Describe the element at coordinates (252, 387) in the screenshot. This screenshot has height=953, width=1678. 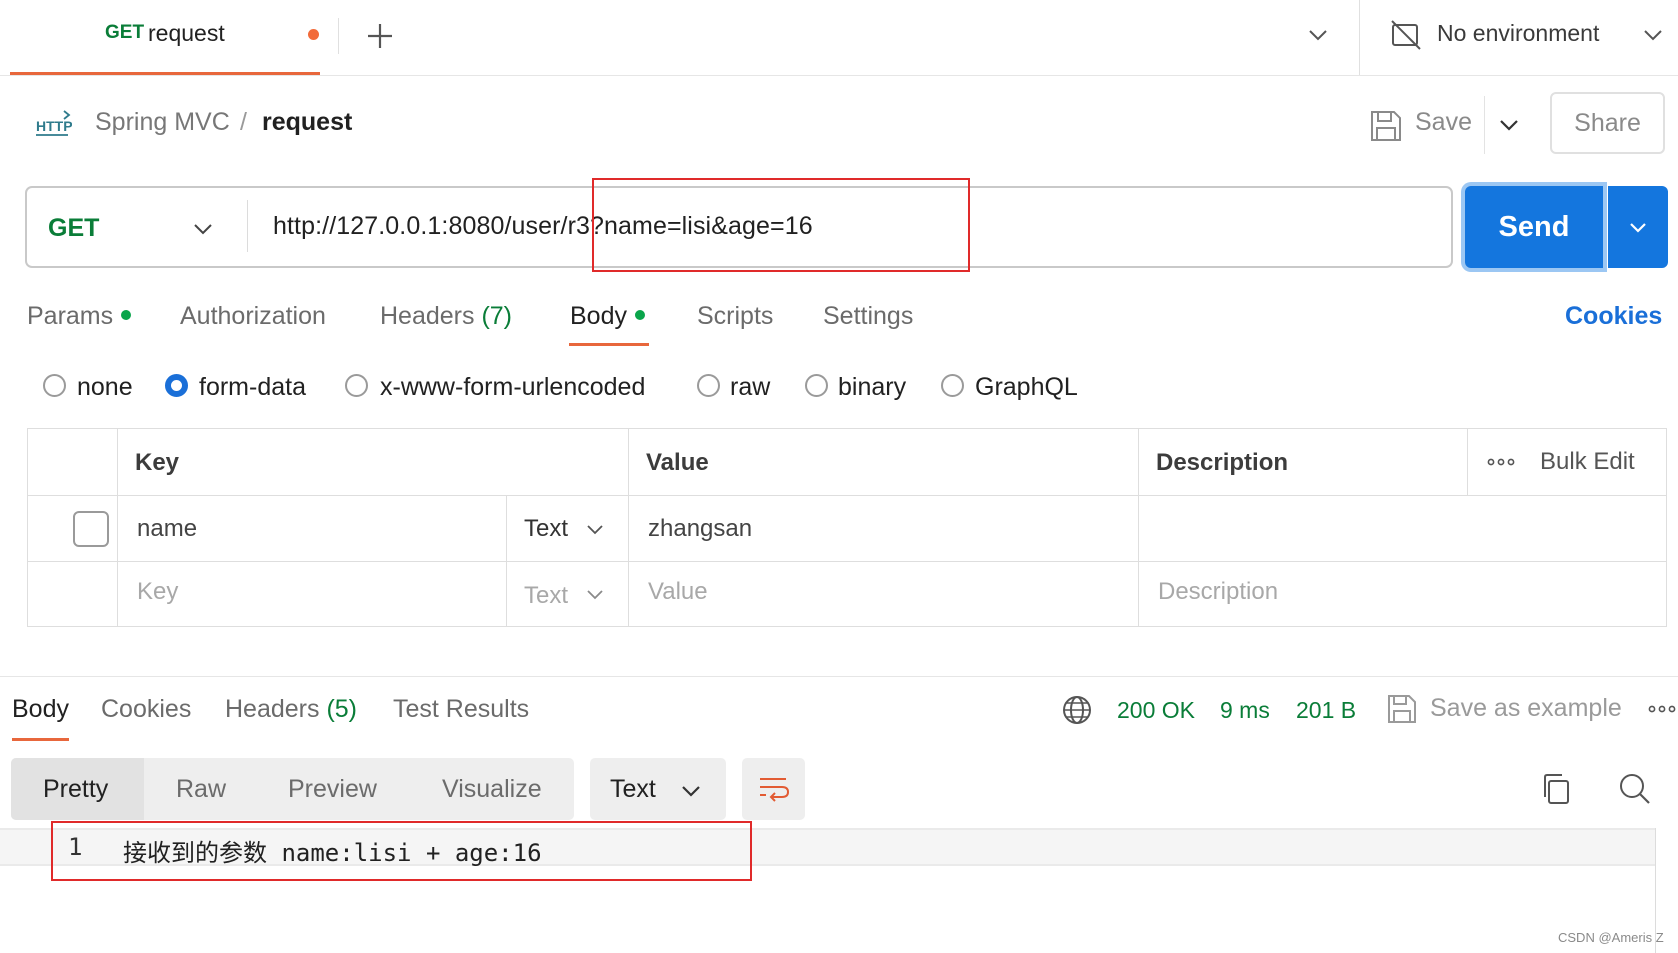
I see `radio-label-form-data: form-data` at that location.